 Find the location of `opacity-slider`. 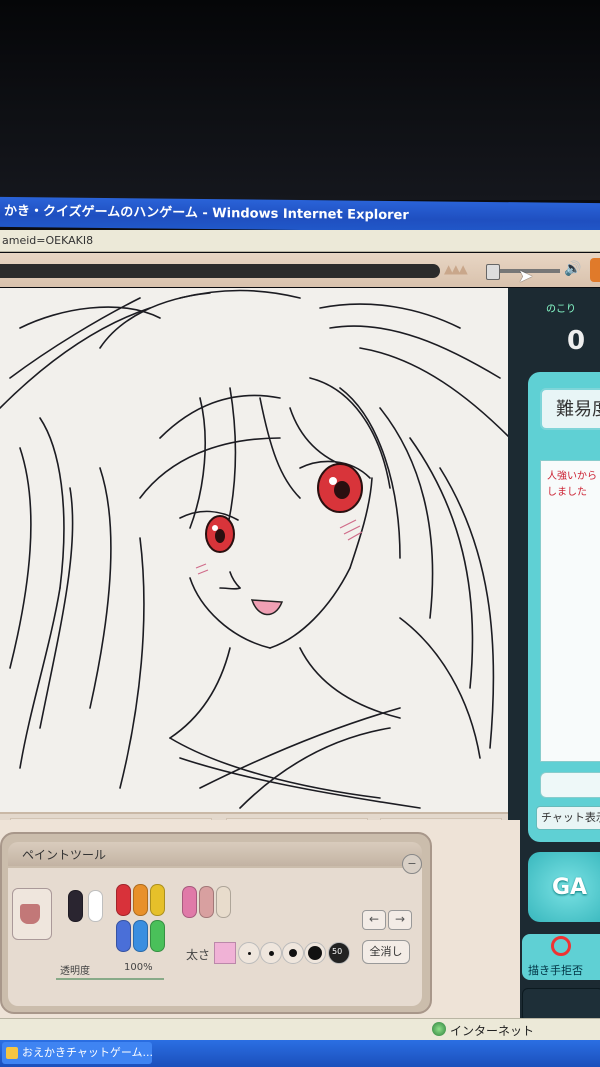

opacity-slider is located at coordinates (110, 979).